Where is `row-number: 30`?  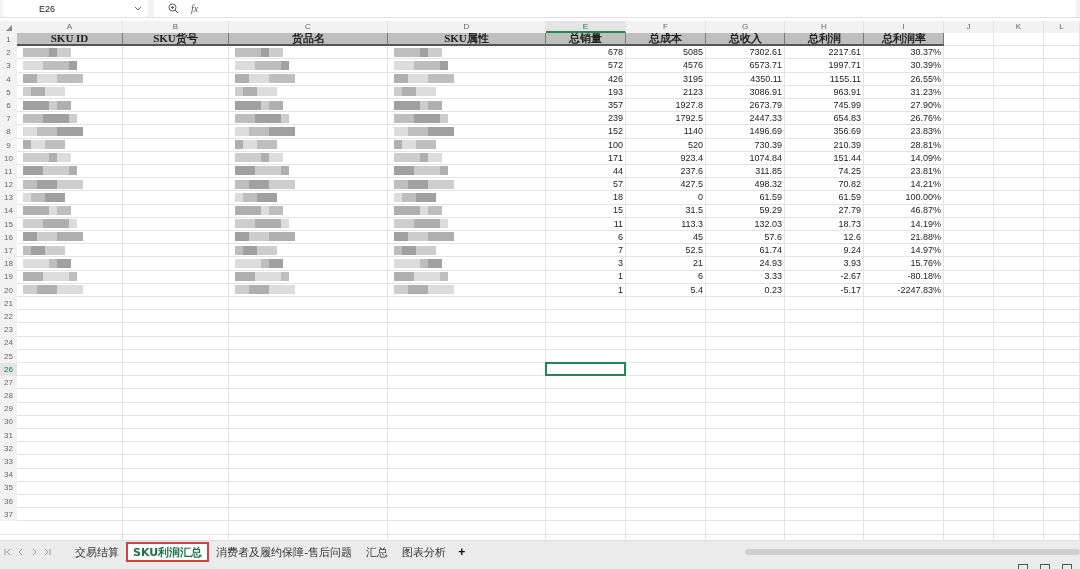 row-number: 30 is located at coordinates (8, 422).